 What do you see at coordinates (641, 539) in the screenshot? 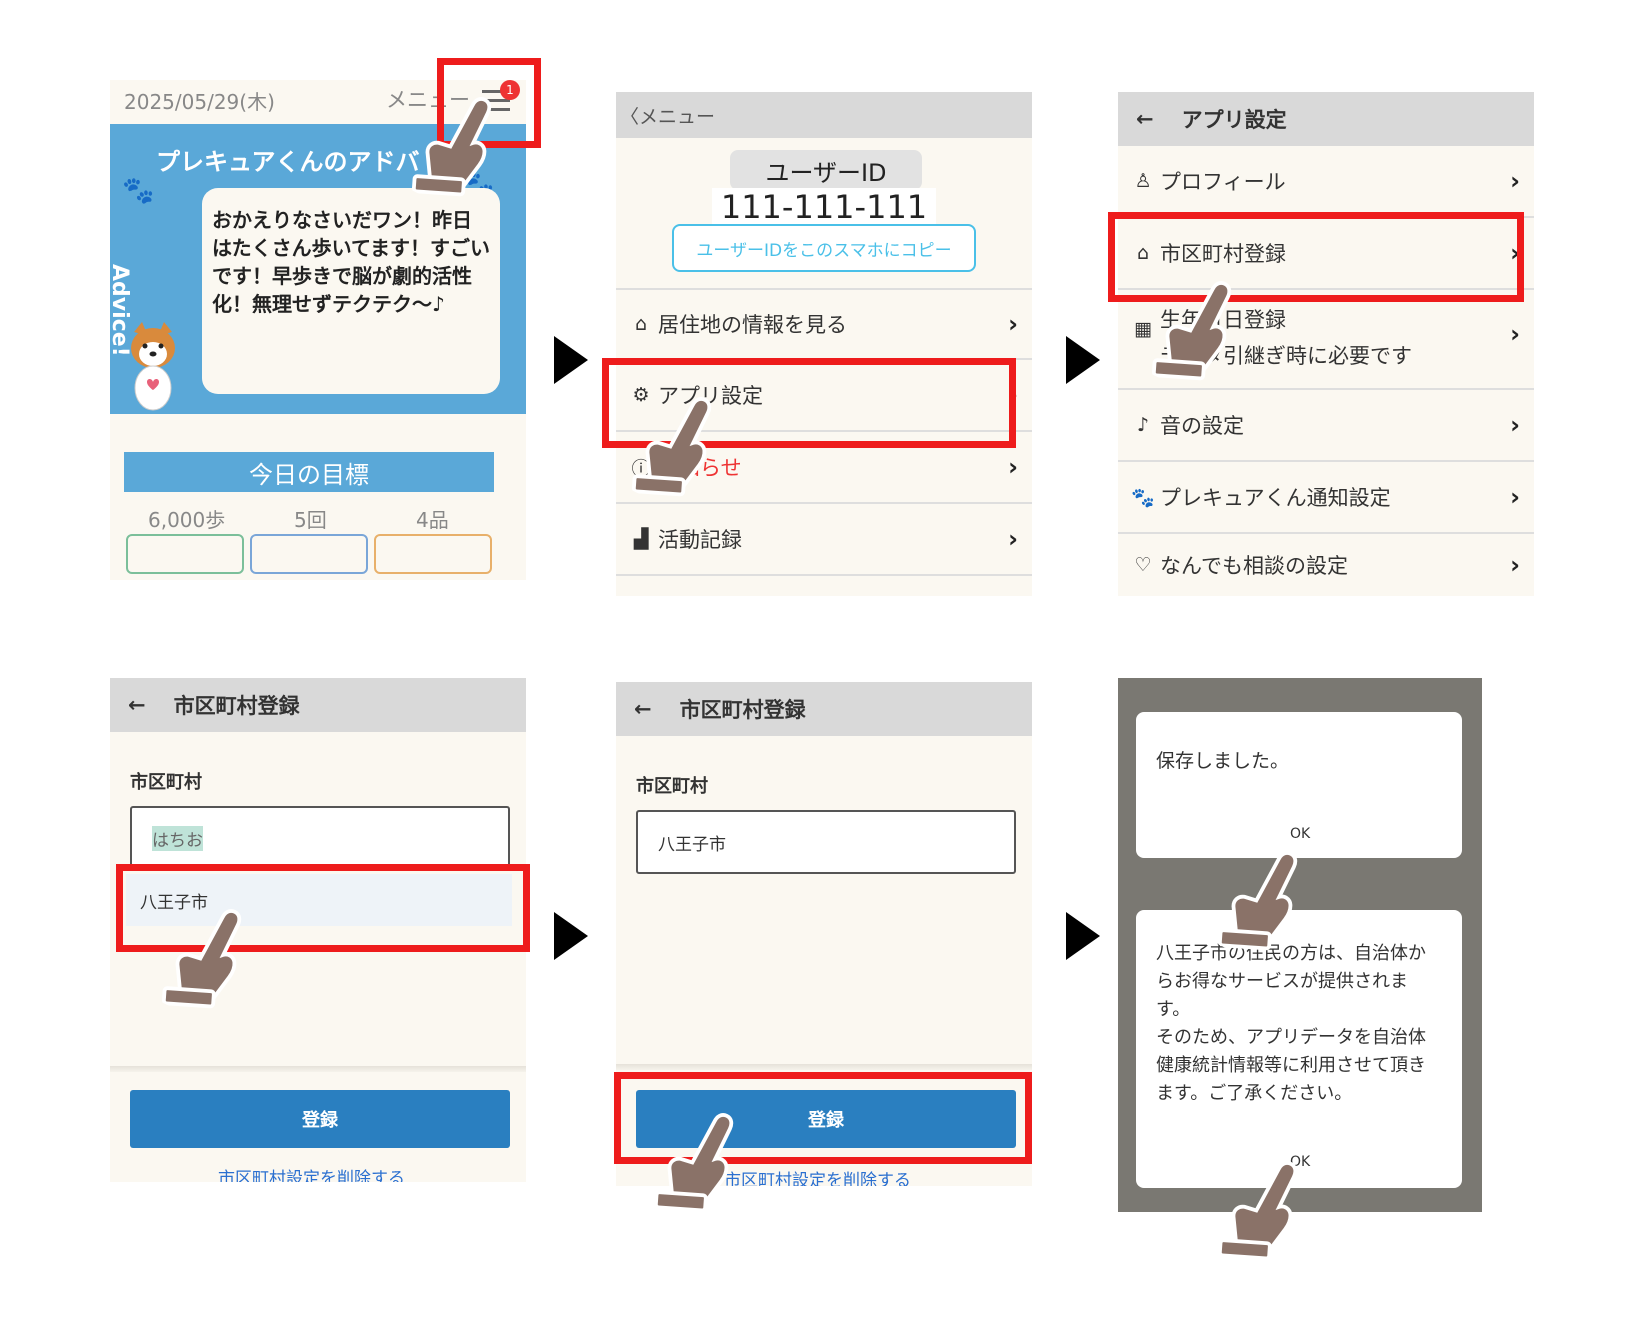
I see `chart-icon: ▟` at bounding box center [641, 539].